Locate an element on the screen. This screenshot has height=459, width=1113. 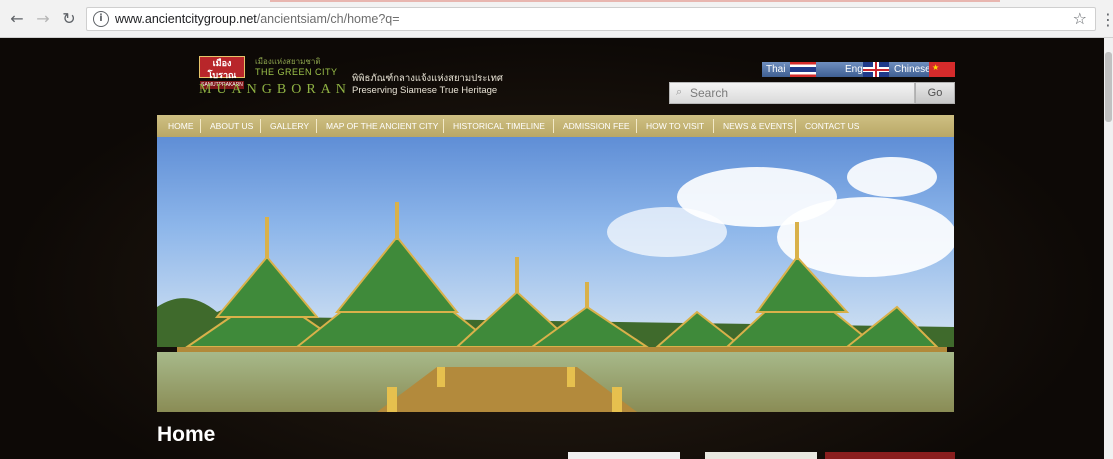
uk-flag-icon is located at coordinates (876, 69).